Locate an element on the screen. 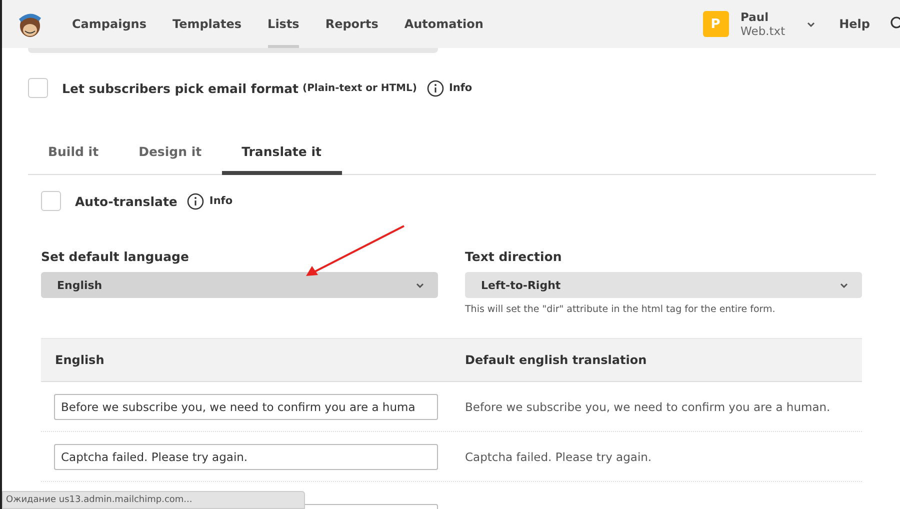  field-label: Set default language is located at coordinates (115, 256).